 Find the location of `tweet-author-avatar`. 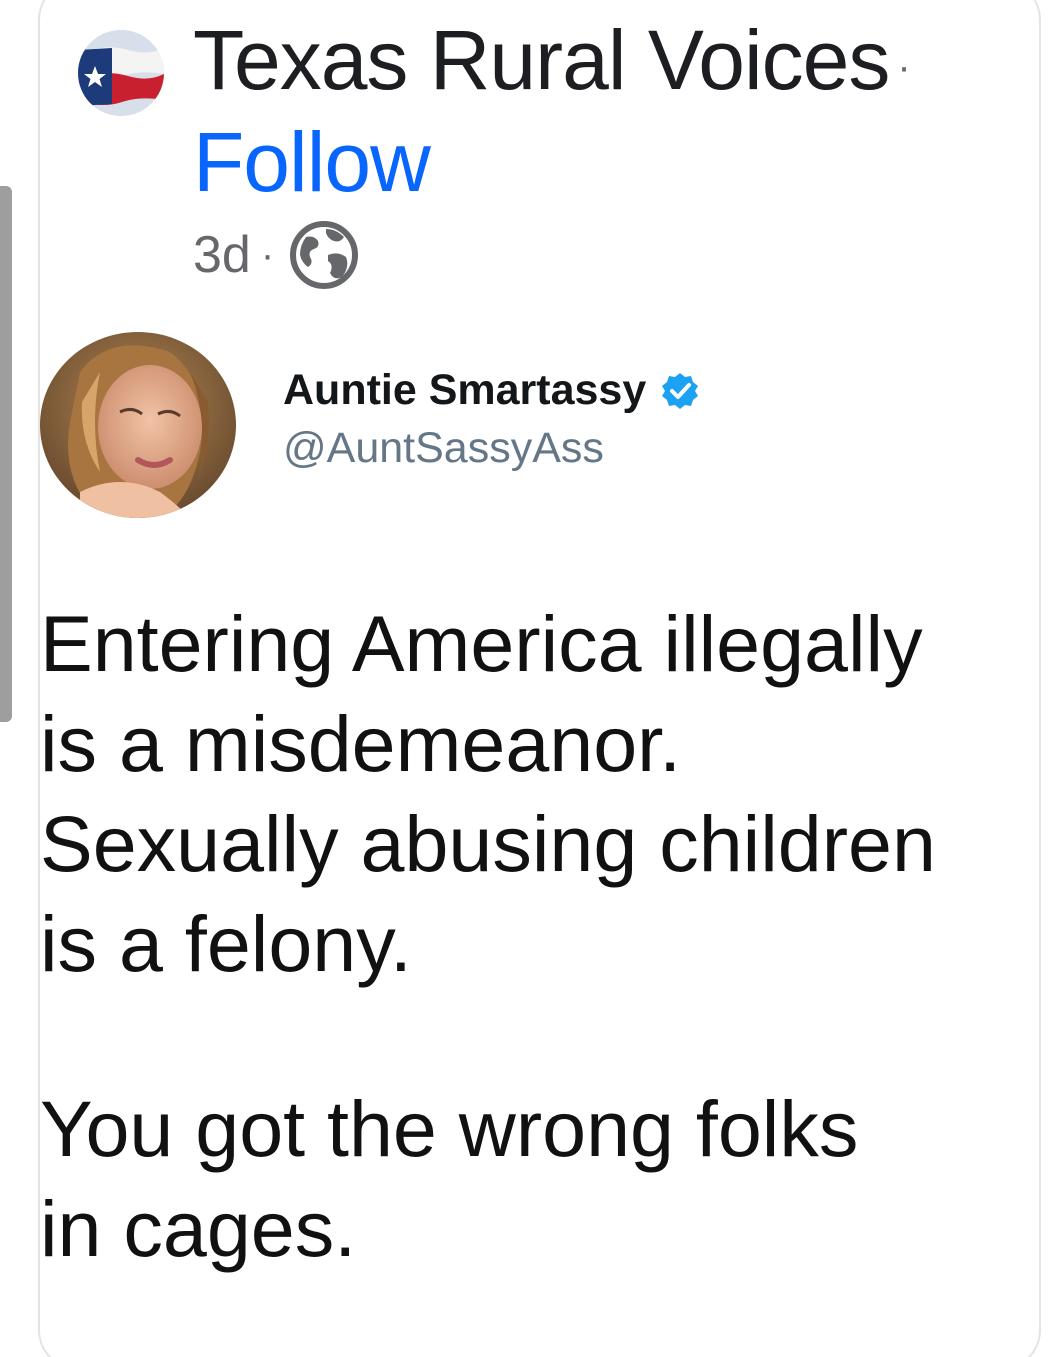

tweet-author-avatar is located at coordinates (138, 425).